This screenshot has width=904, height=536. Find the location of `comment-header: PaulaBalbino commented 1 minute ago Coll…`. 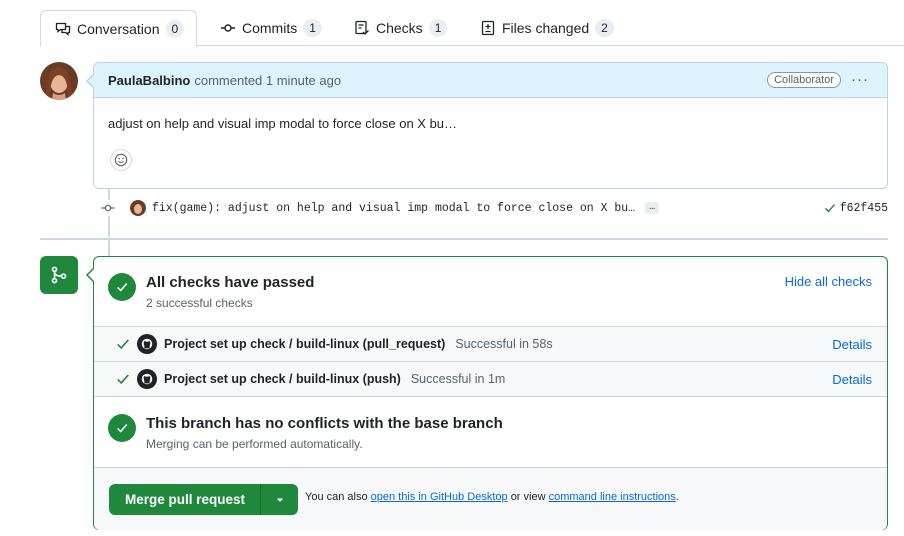

comment-header: PaulaBalbino commented 1 minute ago Coll… is located at coordinates (490, 80).